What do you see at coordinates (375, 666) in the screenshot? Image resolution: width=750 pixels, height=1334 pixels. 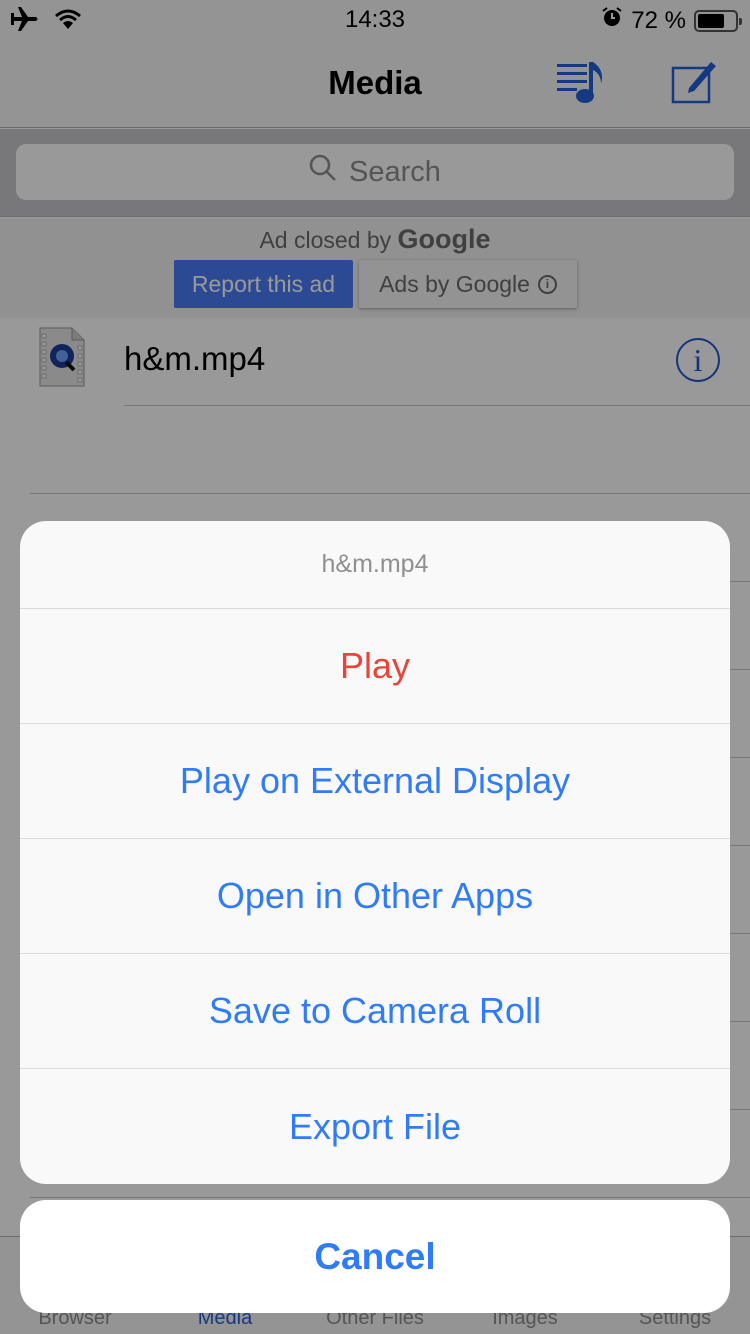 I see `play-button: Play` at bounding box center [375, 666].